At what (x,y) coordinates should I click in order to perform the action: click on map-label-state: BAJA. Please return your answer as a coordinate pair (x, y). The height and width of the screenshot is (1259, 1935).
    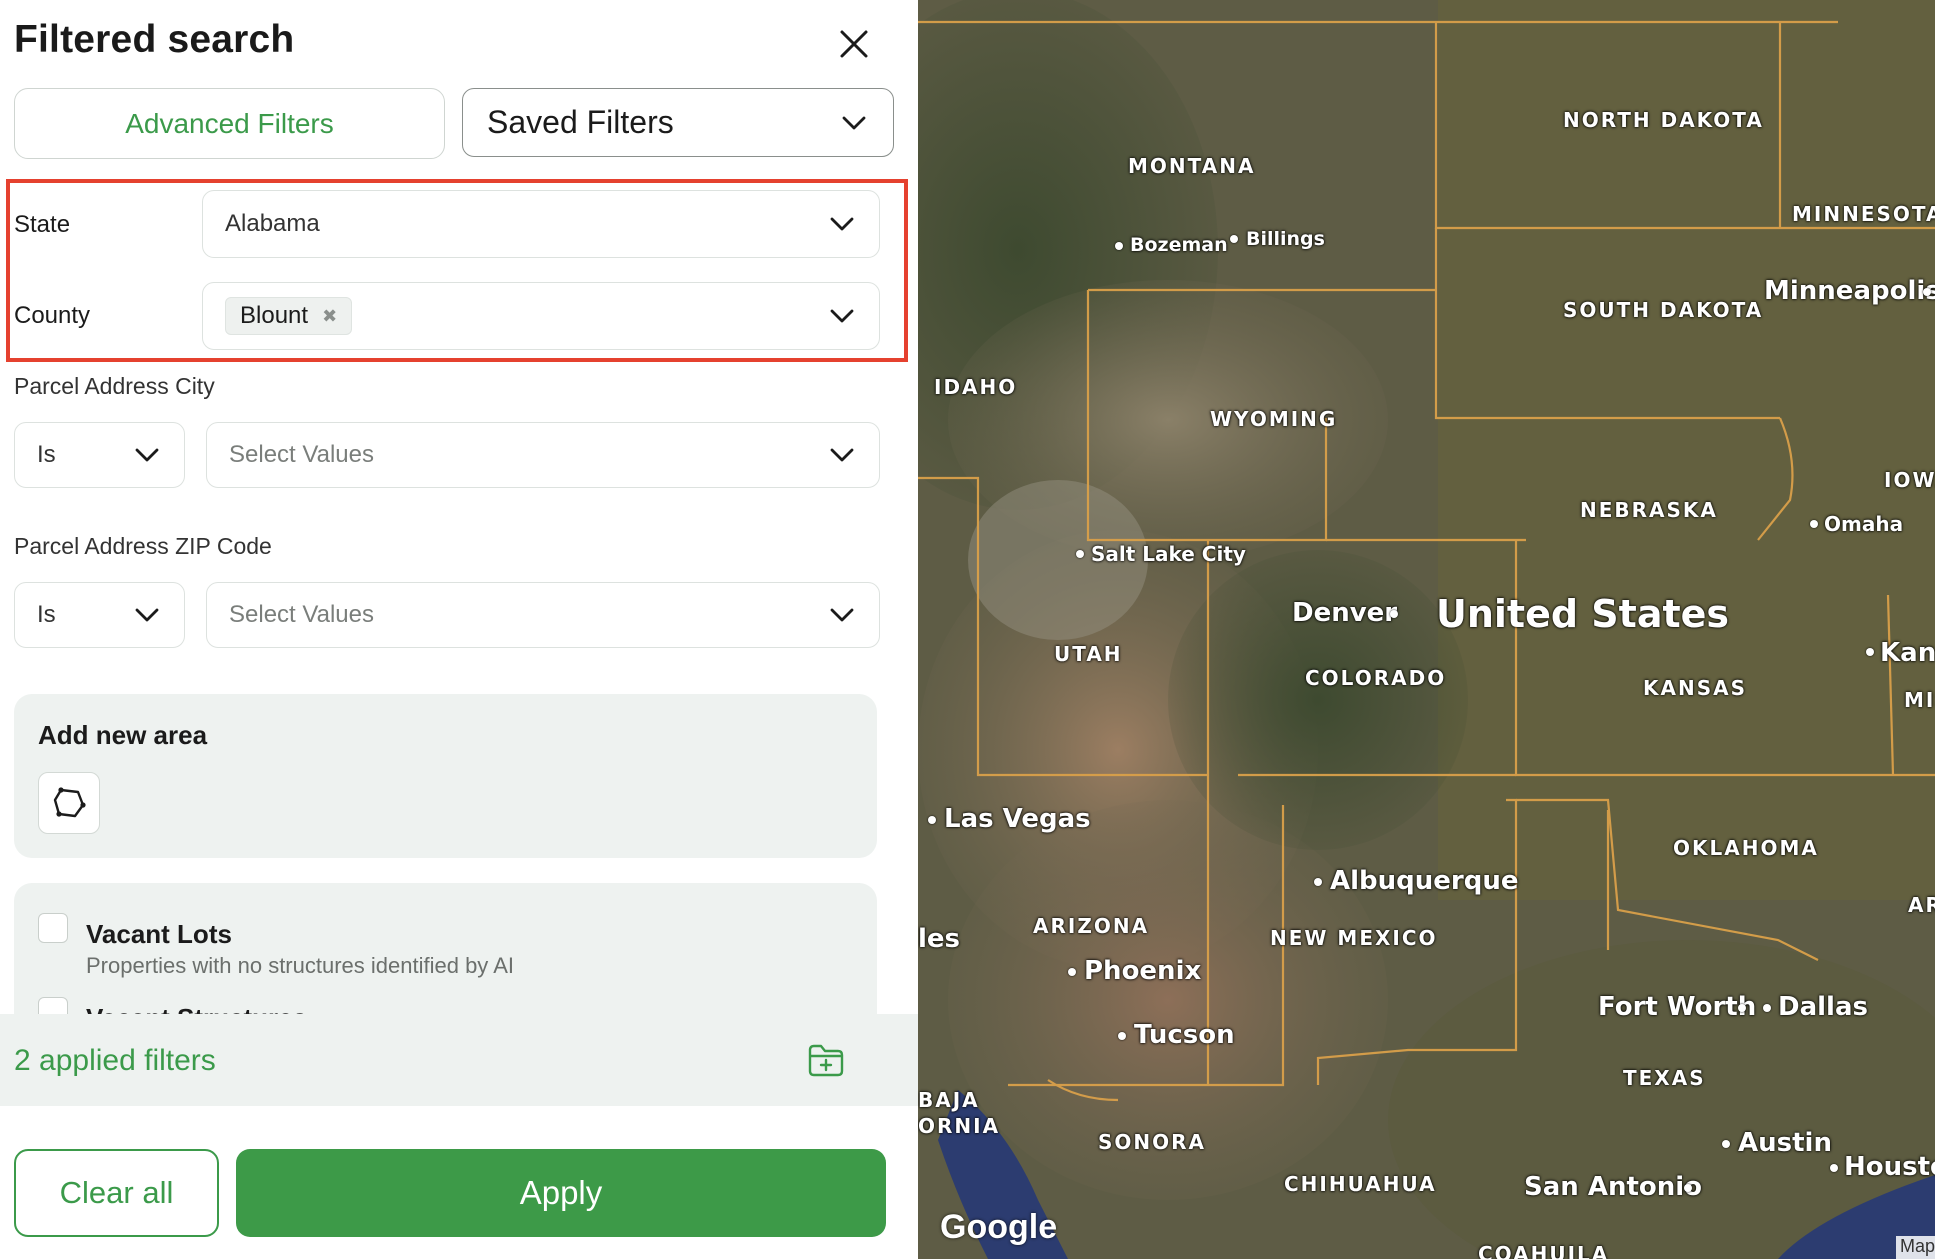
    Looking at the image, I should click on (949, 1100).